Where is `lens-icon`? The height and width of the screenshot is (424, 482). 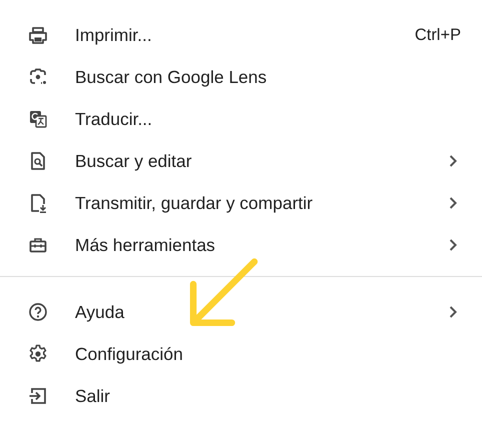
lens-icon is located at coordinates (38, 77).